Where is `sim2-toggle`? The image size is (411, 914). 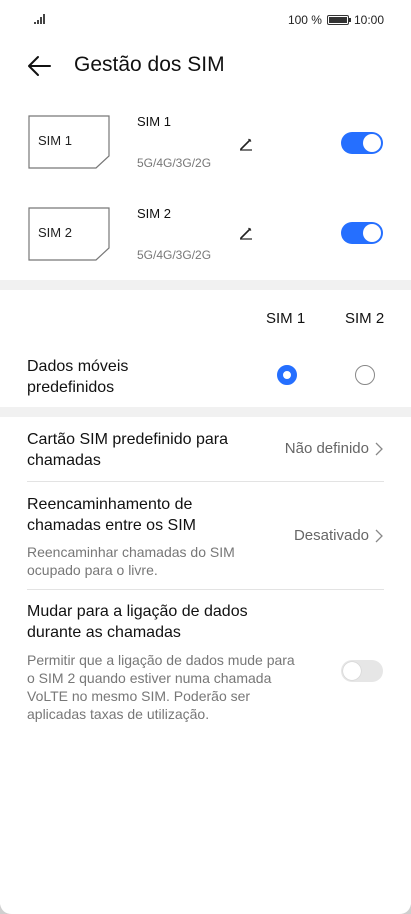 sim2-toggle is located at coordinates (362, 233).